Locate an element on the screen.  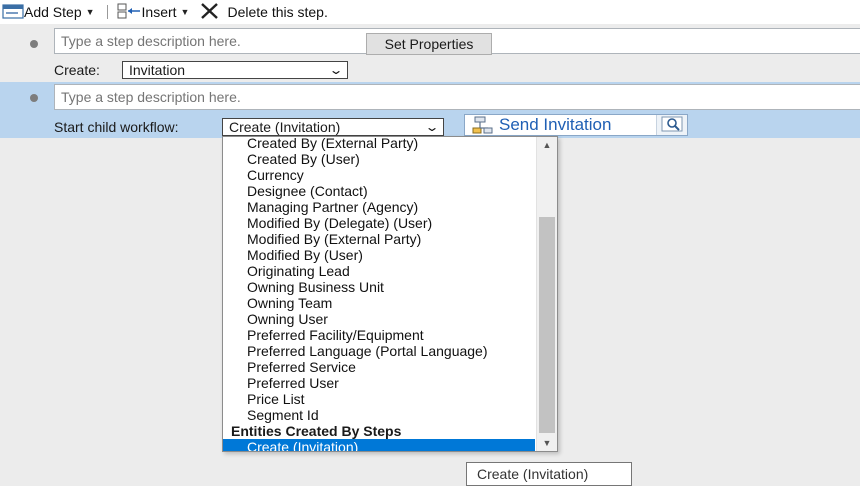
child-workflow-select: Create (Invitation) ⌄ is located at coordinates (333, 127).